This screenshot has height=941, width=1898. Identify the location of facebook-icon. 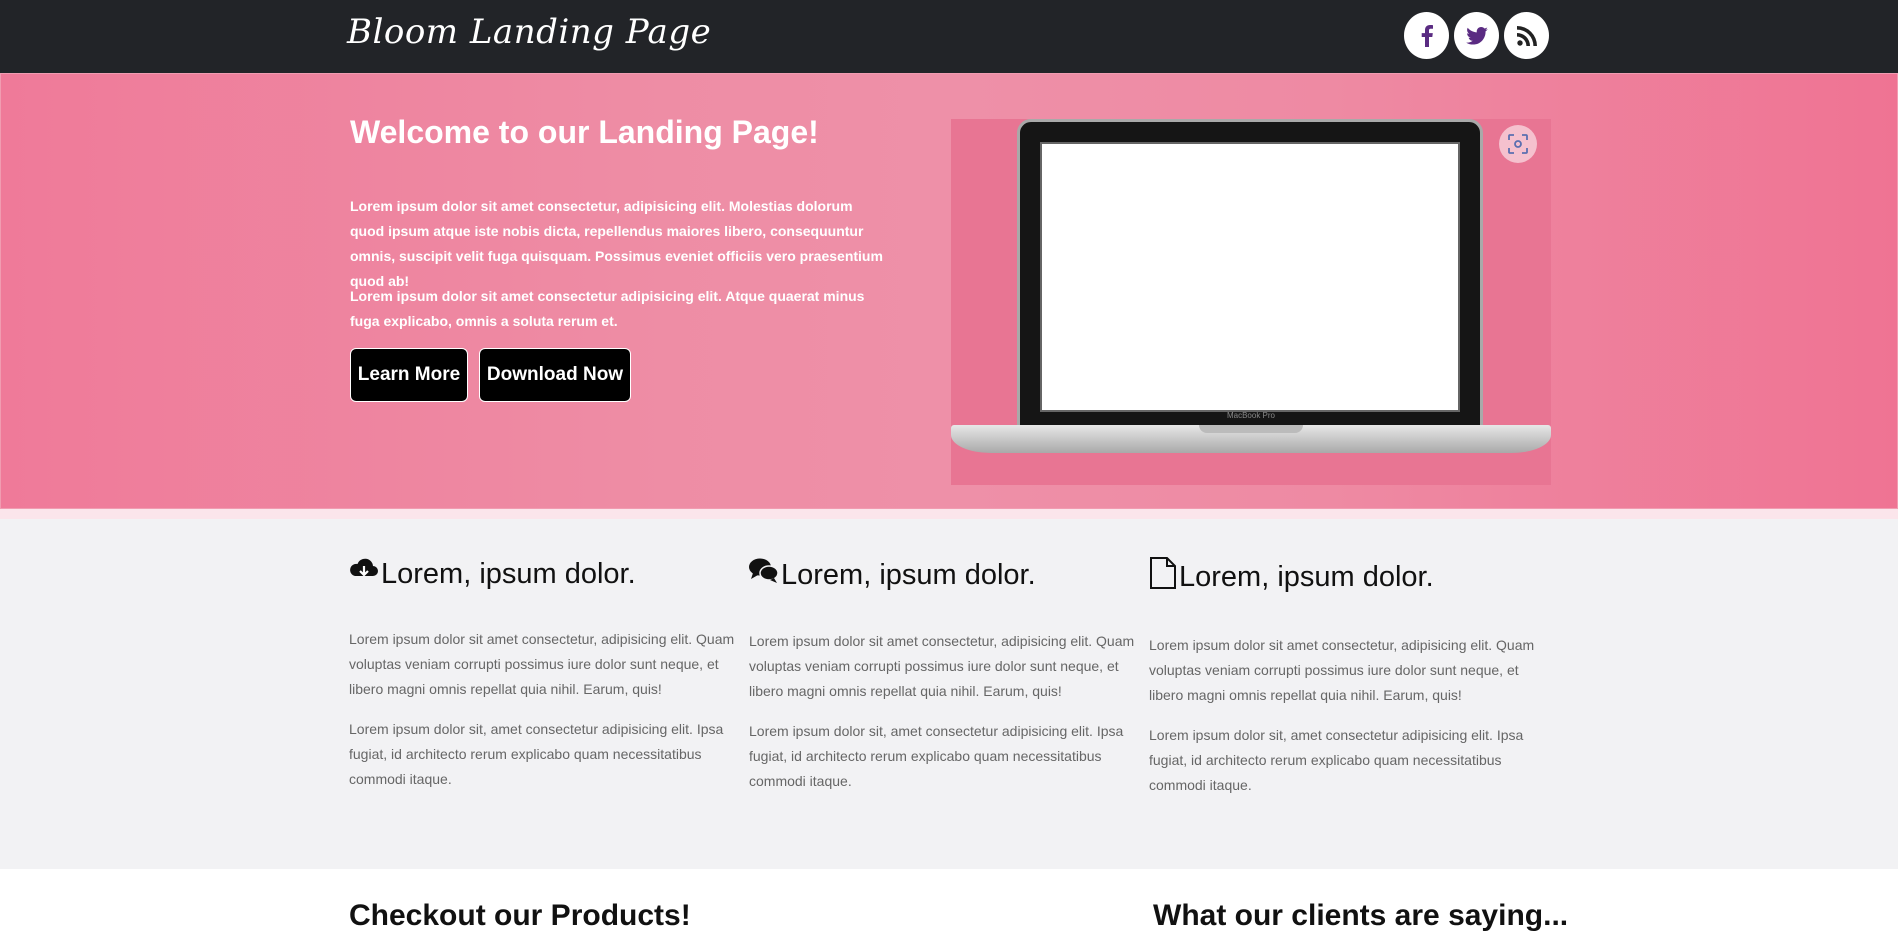
(1427, 35).